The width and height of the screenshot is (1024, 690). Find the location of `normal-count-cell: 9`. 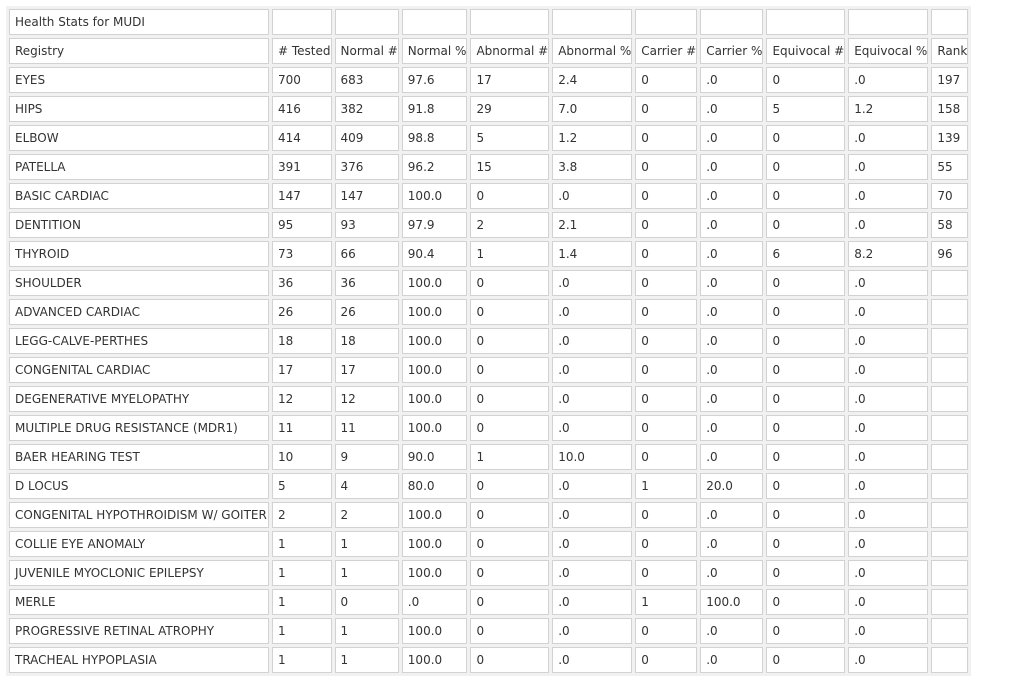

normal-count-cell: 9 is located at coordinates (366, 457).